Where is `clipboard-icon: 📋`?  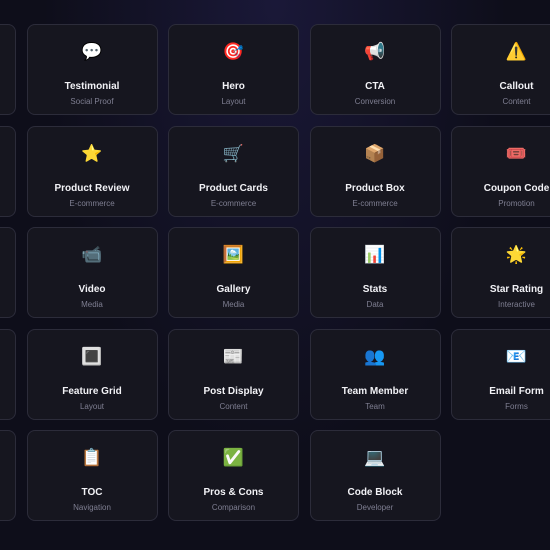 clipboard-icon: 📋 is located at coordinates (92, 458).